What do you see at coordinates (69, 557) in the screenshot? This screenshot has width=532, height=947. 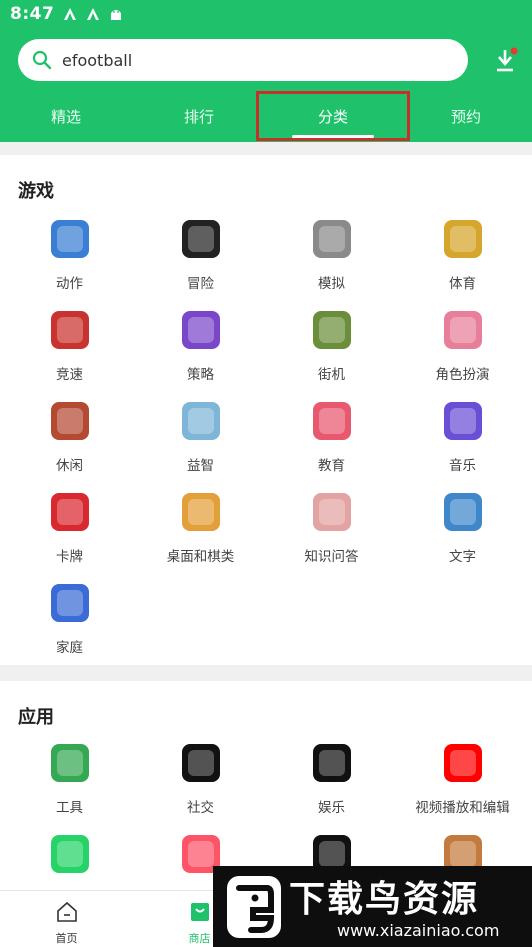 I see `category-label: 卡牌` at bounding box center [69, 557].